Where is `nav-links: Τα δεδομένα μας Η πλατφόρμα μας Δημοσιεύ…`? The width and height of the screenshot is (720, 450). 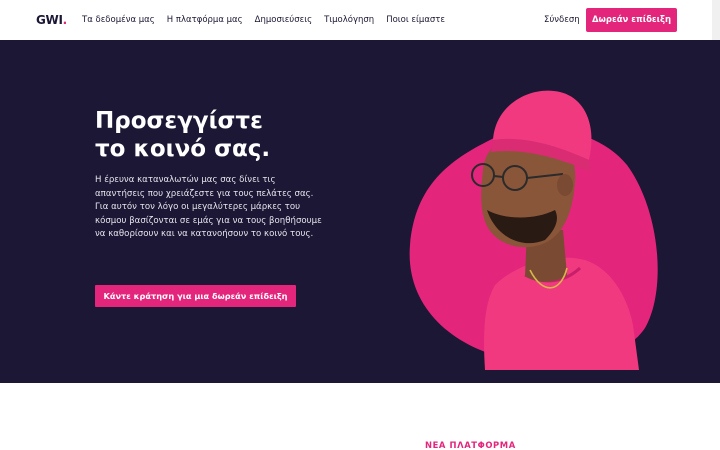 nav-links: Τα δεδομένα μας Η πλατφόρμα μας Δημοσιεύ… is located at coordinates (269, 20).